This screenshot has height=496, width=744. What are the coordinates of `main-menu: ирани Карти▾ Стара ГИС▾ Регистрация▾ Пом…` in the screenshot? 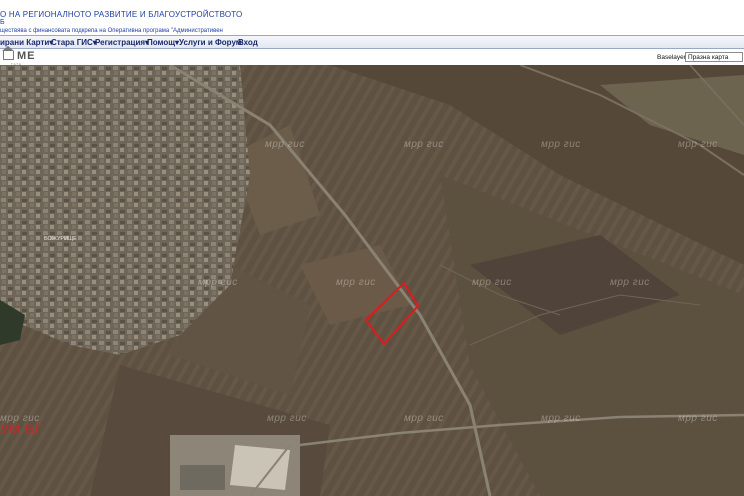 It's located at (372, 42).